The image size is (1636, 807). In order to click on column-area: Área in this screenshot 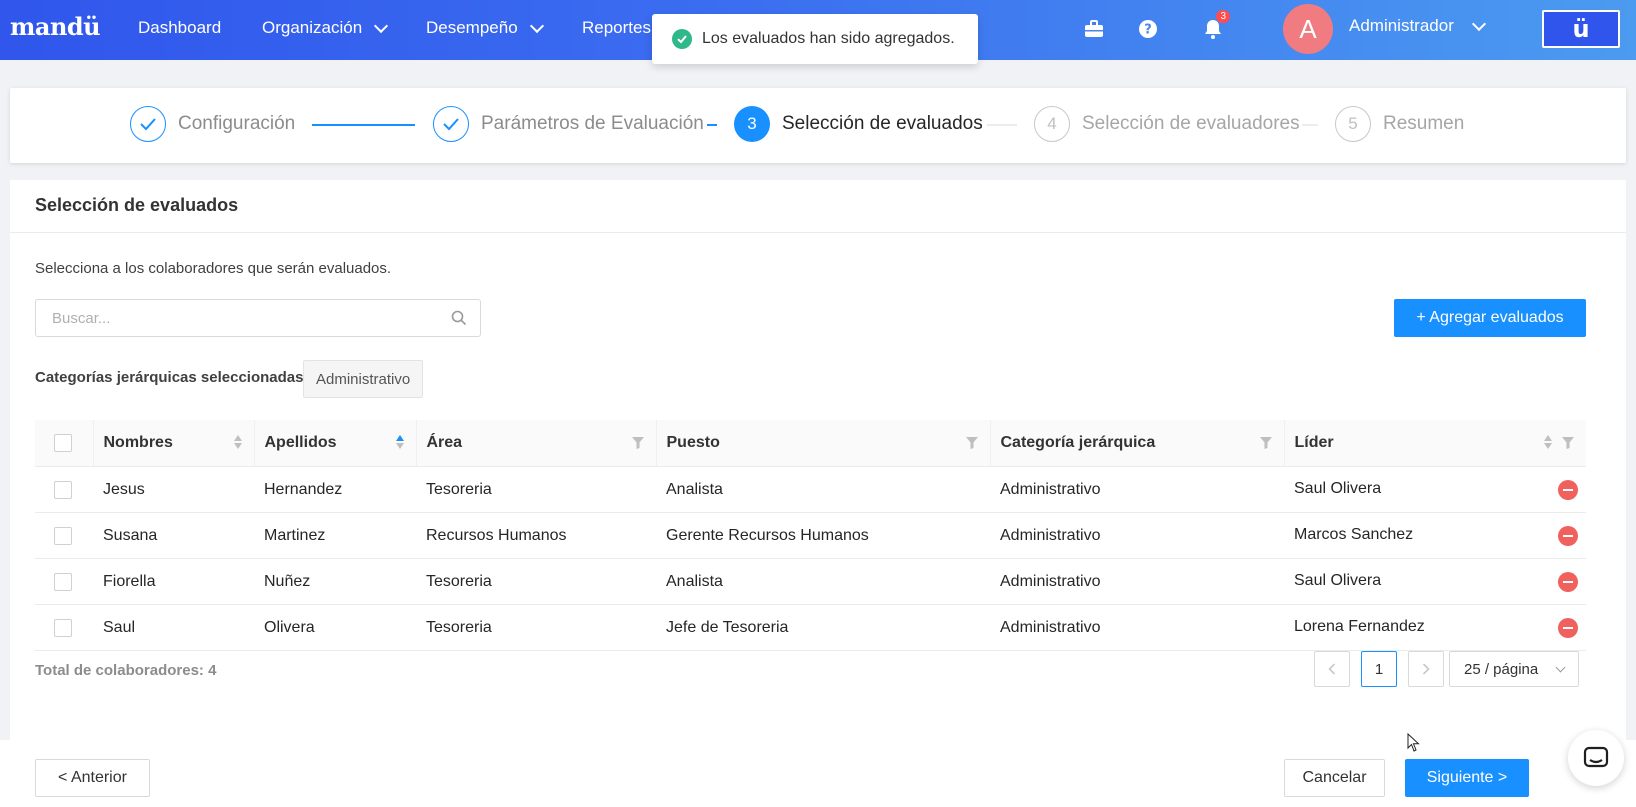, I will do `click(536, 443)`.